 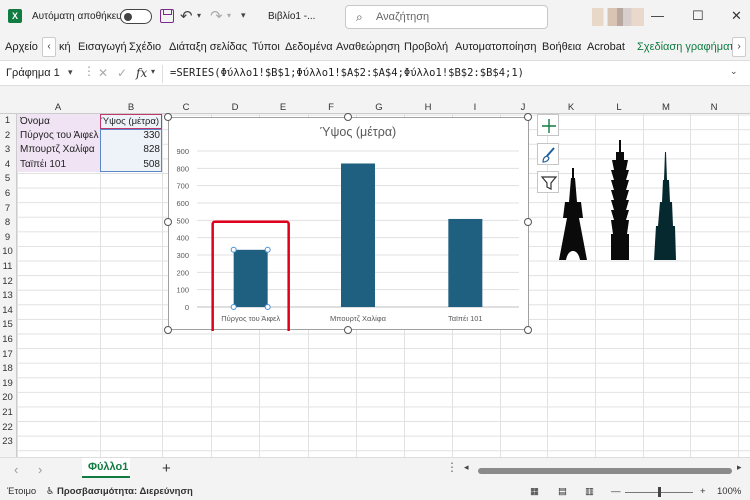 What do you see at coordinates (368, 47) in the screenshot?
I see `tab-review: Αναθεώρηση` at bounding box center [368, 47].